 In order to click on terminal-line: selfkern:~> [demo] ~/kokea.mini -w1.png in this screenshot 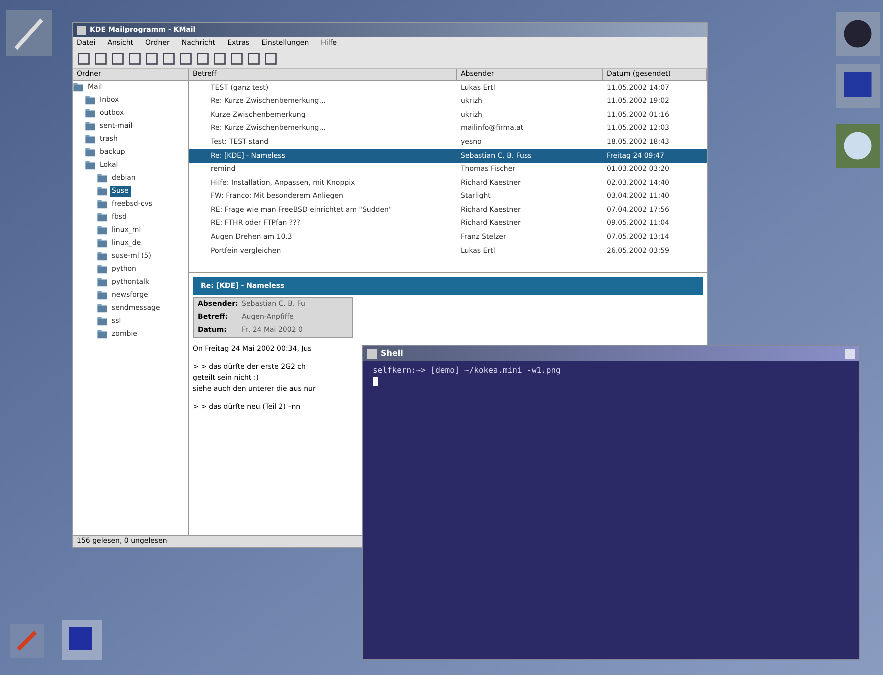, I will do `click(467, 371)`.